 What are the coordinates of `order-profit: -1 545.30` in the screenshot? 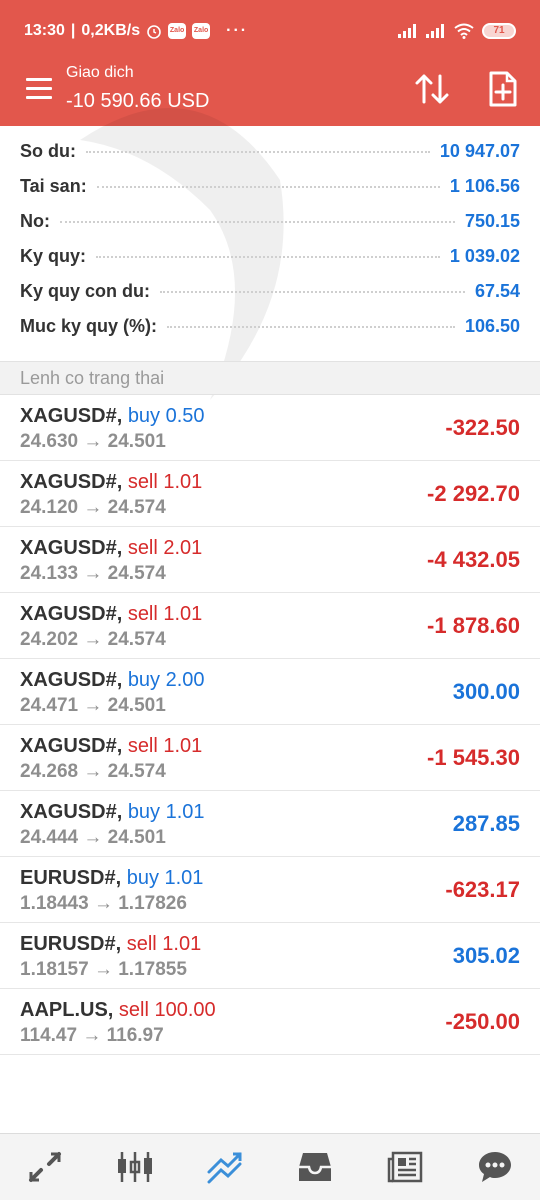 It's located at (473, 757).